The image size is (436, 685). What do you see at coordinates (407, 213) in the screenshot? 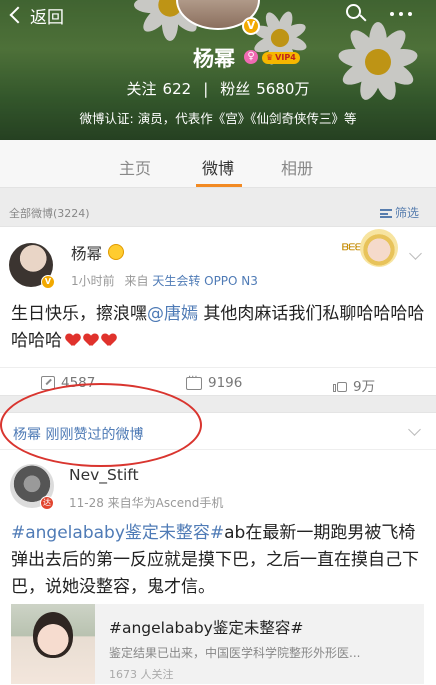
I see `filter-label: 筛选` at bounding box center [407, 213].